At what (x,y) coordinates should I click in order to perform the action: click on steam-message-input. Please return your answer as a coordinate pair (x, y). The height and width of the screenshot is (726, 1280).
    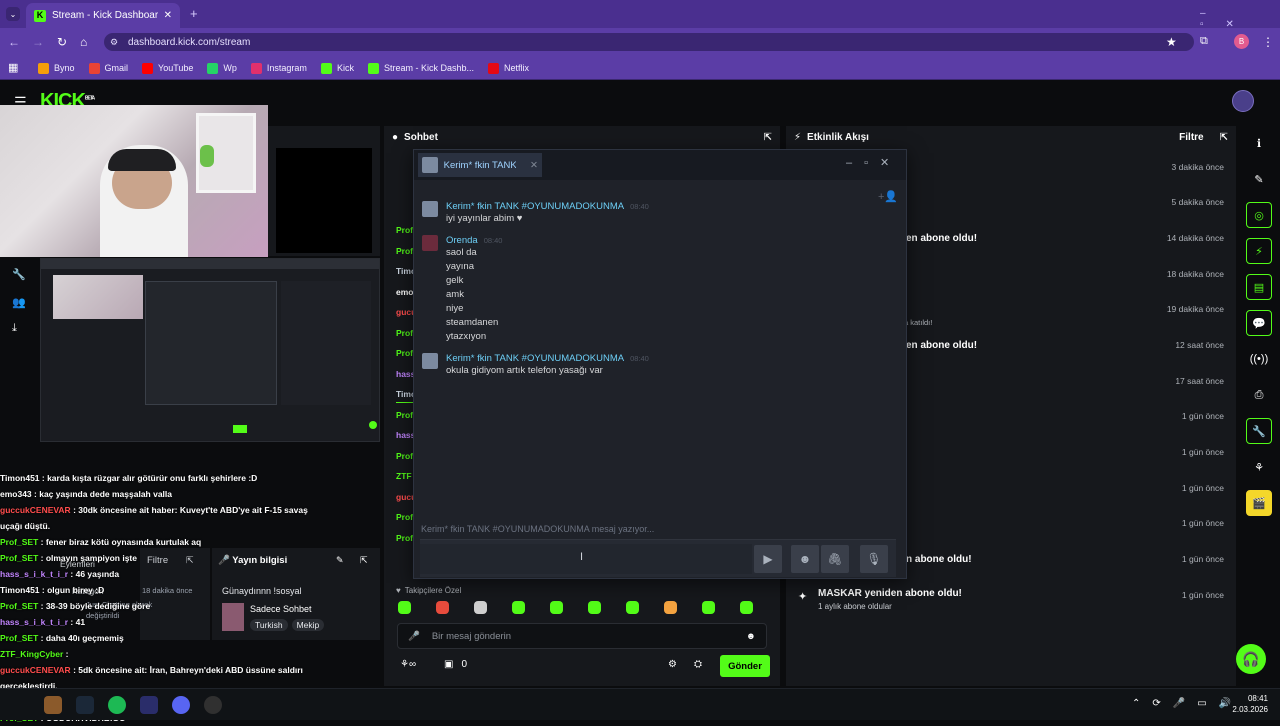
    Looking at the image, I should click on (586, 559).